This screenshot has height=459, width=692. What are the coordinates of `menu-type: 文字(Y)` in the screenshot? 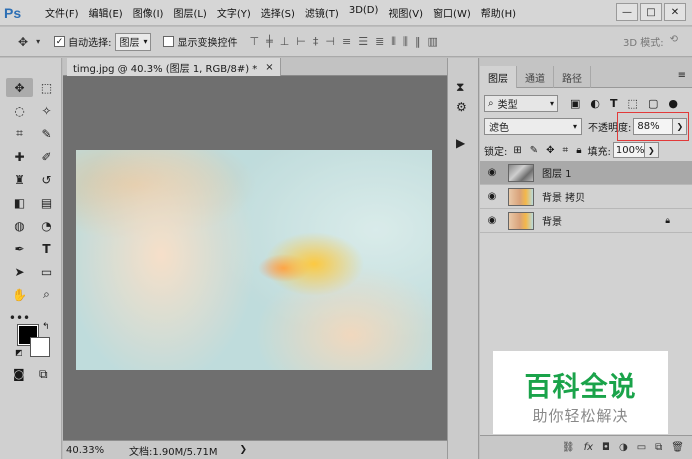 It's located at (234, 12).